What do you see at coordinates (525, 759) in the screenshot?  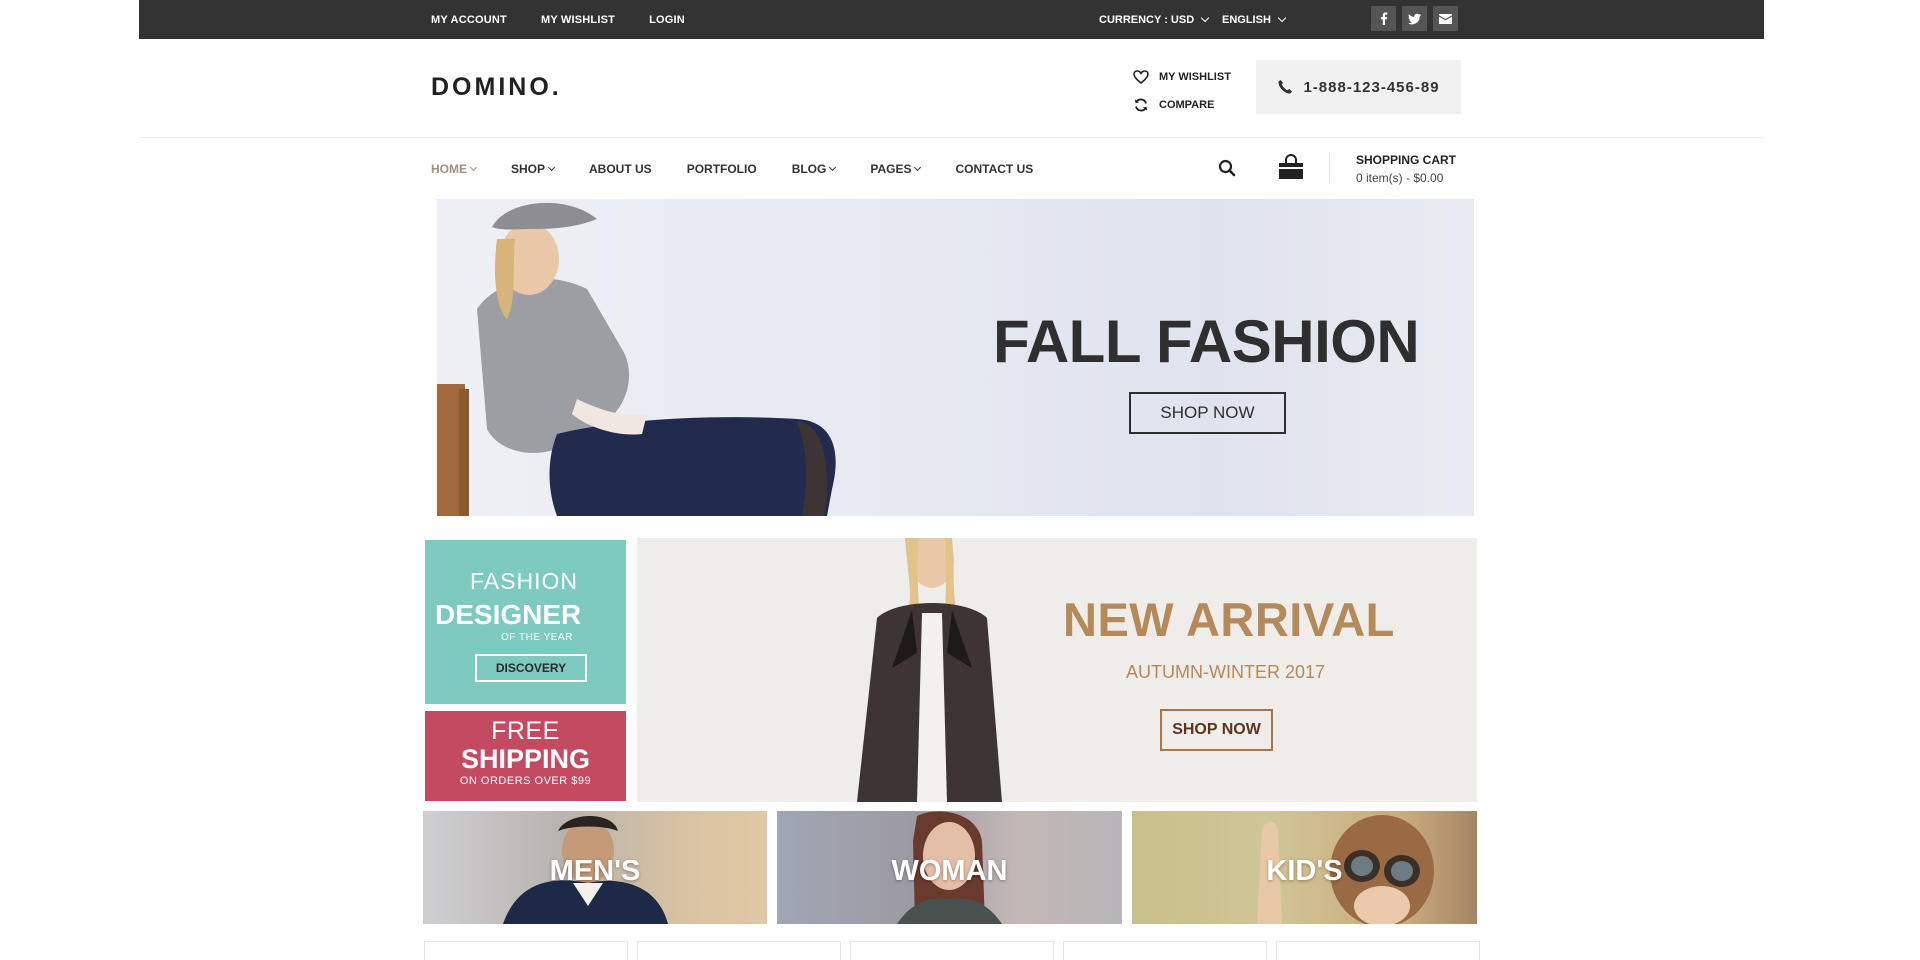 I see `promo-shipping-line2: SHIPPING` at bounding box center [525, 759].